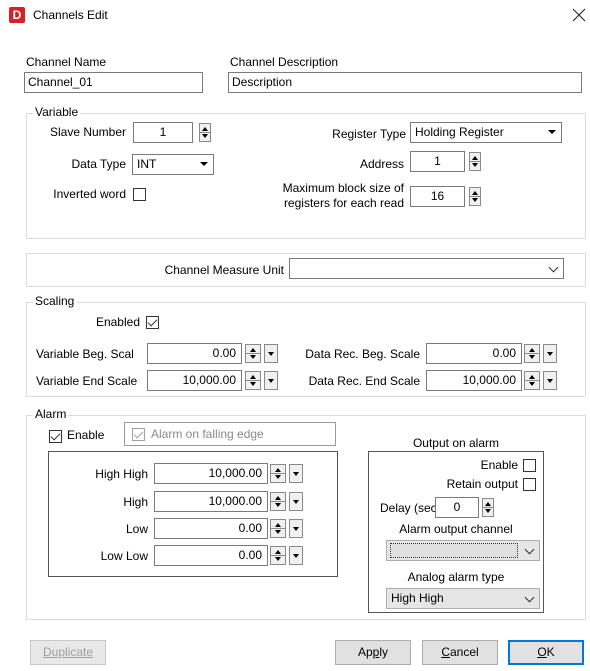 The width and height of the screenshot is (590, 671). Describe the element at coordinates (457, 507) in the screenshot. I see `delay-input: 0` at that location.